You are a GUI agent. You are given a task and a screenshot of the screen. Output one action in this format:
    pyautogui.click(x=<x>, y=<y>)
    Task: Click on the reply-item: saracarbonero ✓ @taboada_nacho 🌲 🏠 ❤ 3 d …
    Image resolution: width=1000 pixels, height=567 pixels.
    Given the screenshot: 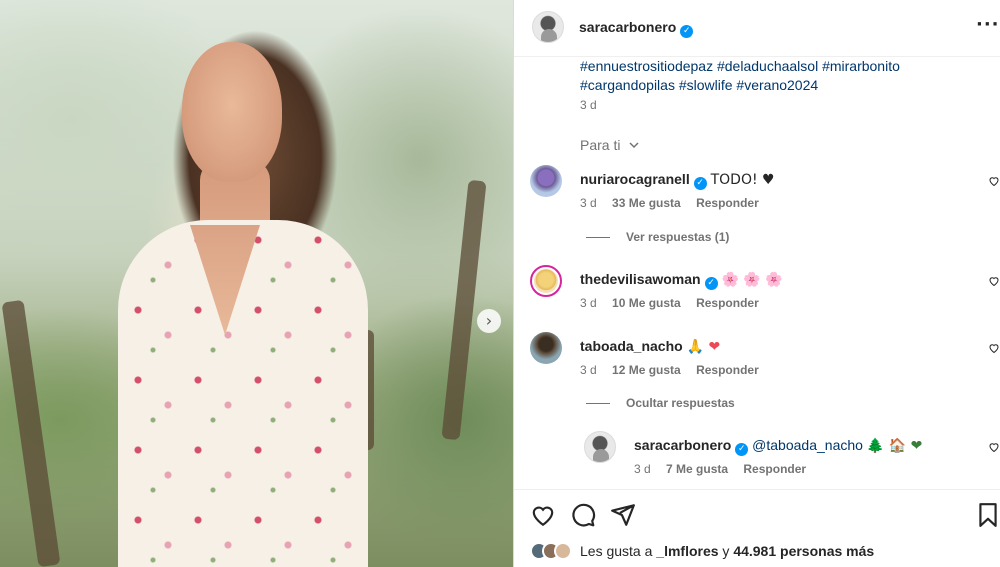 What is the action you would take?
    pyautogui.click(x=792, y=460)
    